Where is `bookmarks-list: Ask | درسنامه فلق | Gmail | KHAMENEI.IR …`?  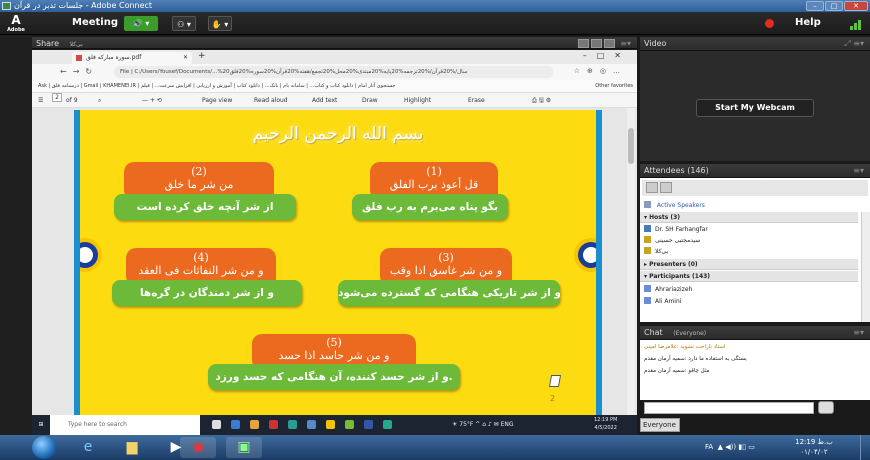
bookmarks-list: Ask | درسنامه فلق | Gmail | KHAMENEI.IR … is located at coordinates (216, 86).